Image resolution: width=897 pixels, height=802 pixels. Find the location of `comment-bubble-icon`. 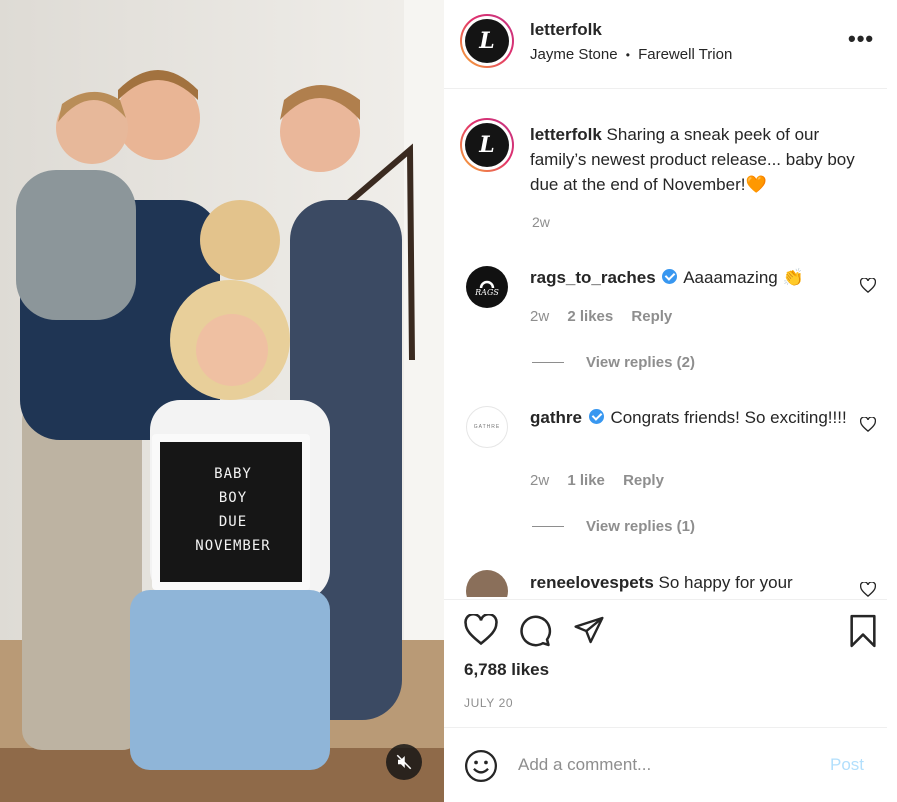

comment-bubble-icon is located at coordinates (535, 631).